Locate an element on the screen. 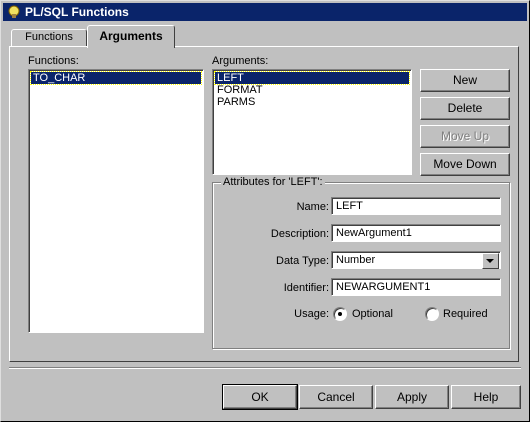 The image size is (530, 422). usage-label: Usage: is located at coordinates (311, 314).